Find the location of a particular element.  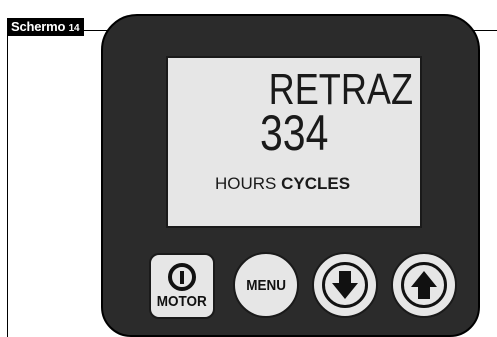

menu-button-label: MENU is located at coordinates (266, 285).